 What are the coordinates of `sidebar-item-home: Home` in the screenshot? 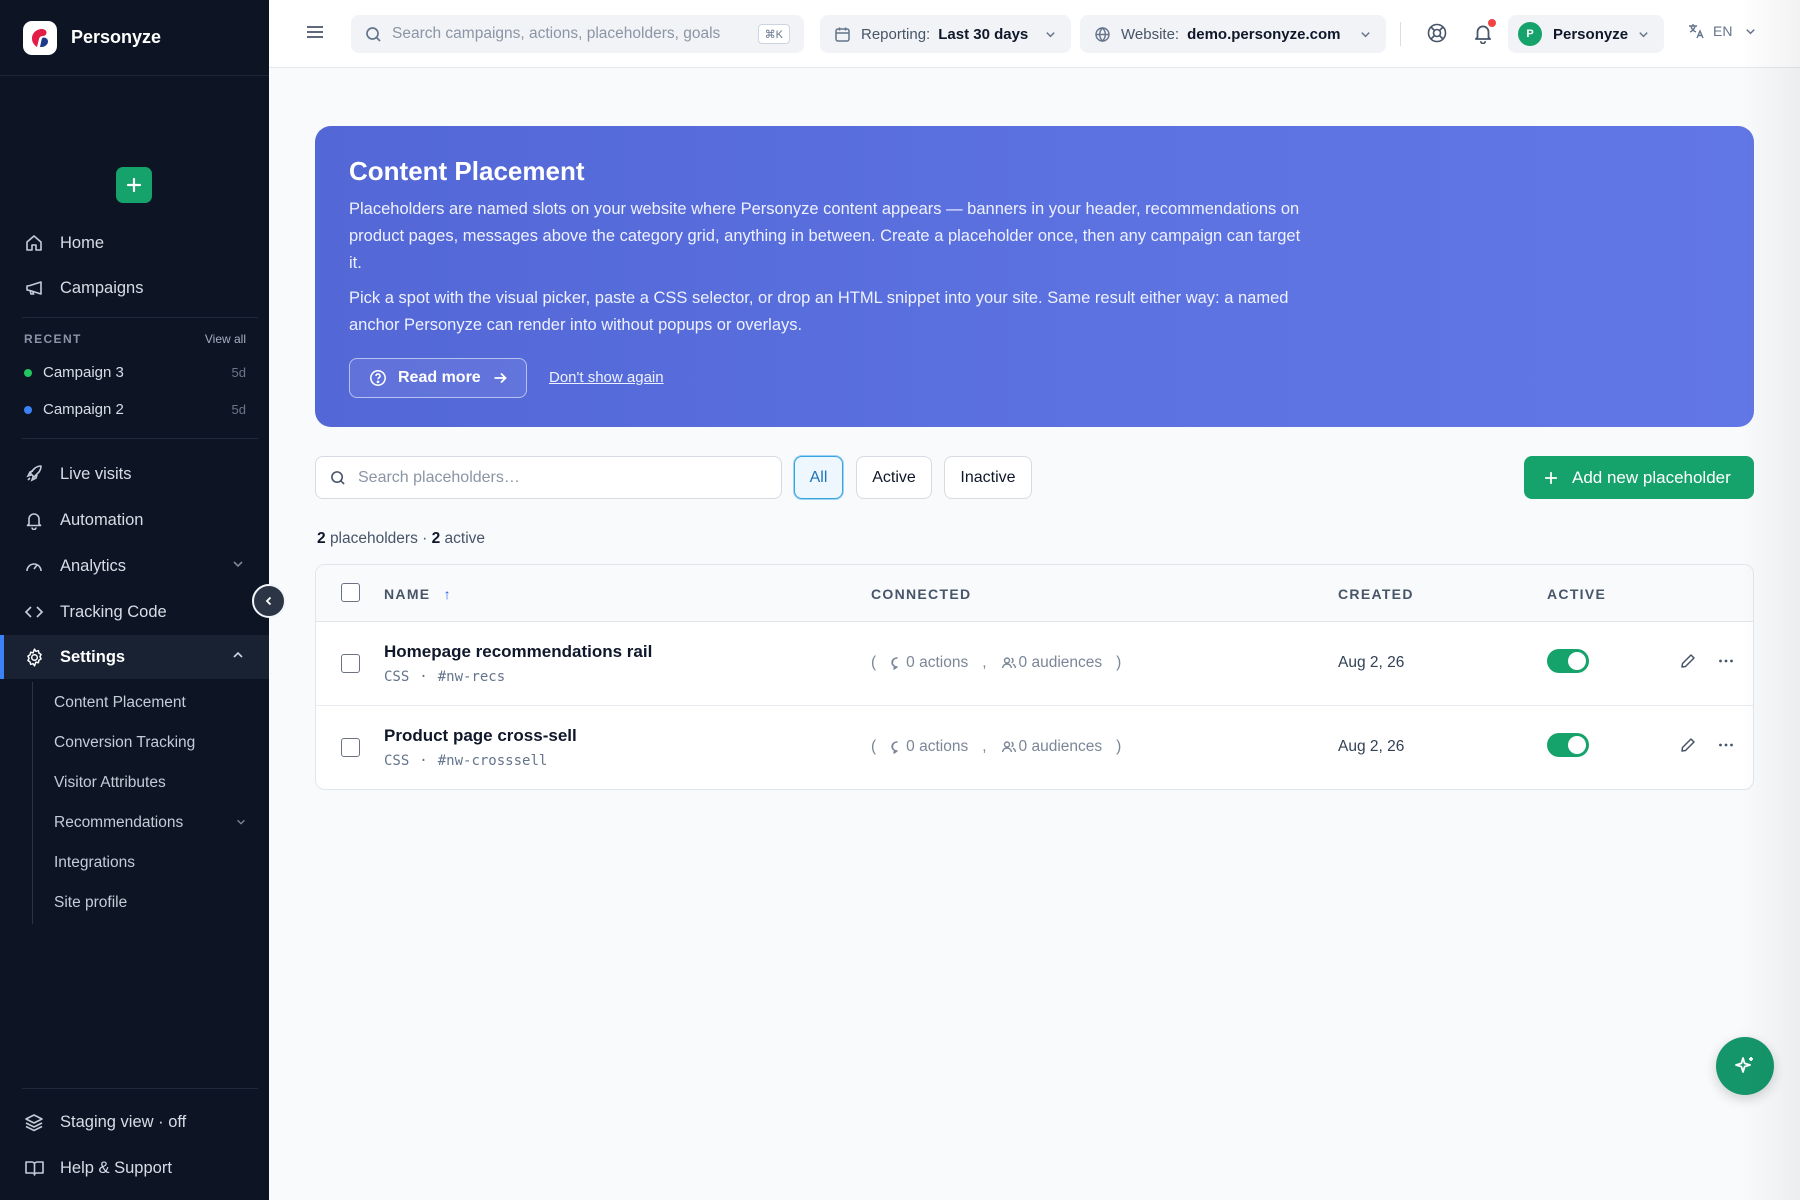 It's located at (134, 243).